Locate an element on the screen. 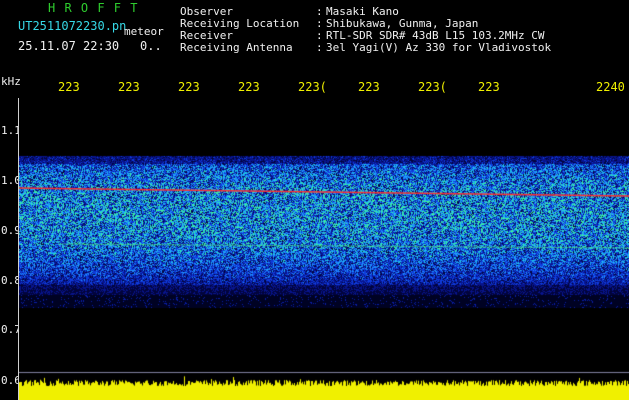 The width and height of the screenshot is (629, 400). info-label-antenna: Receiving Antenna is located at coordinates (236, 47).